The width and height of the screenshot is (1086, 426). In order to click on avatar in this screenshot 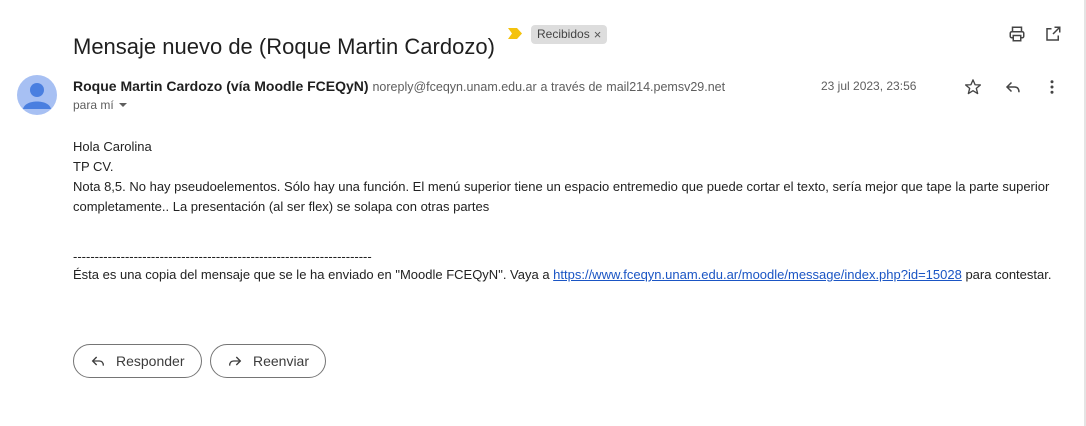, I will do `click(37, 95)`.